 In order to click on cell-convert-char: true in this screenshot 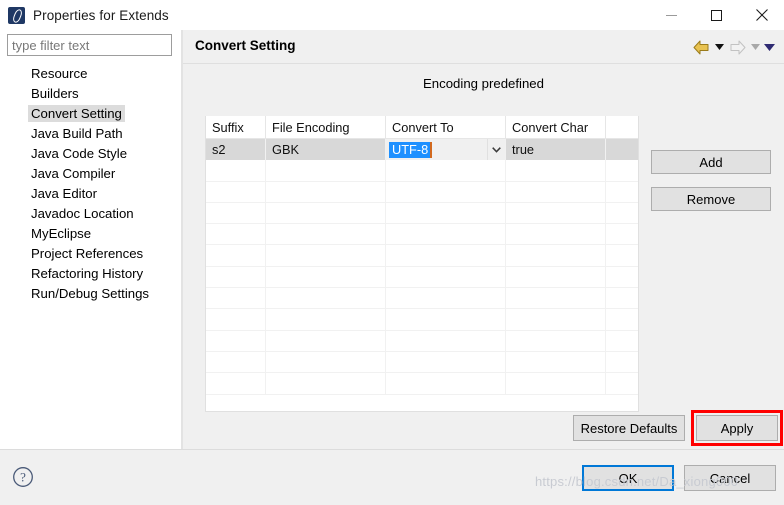, I will do `click(556, 150)`.